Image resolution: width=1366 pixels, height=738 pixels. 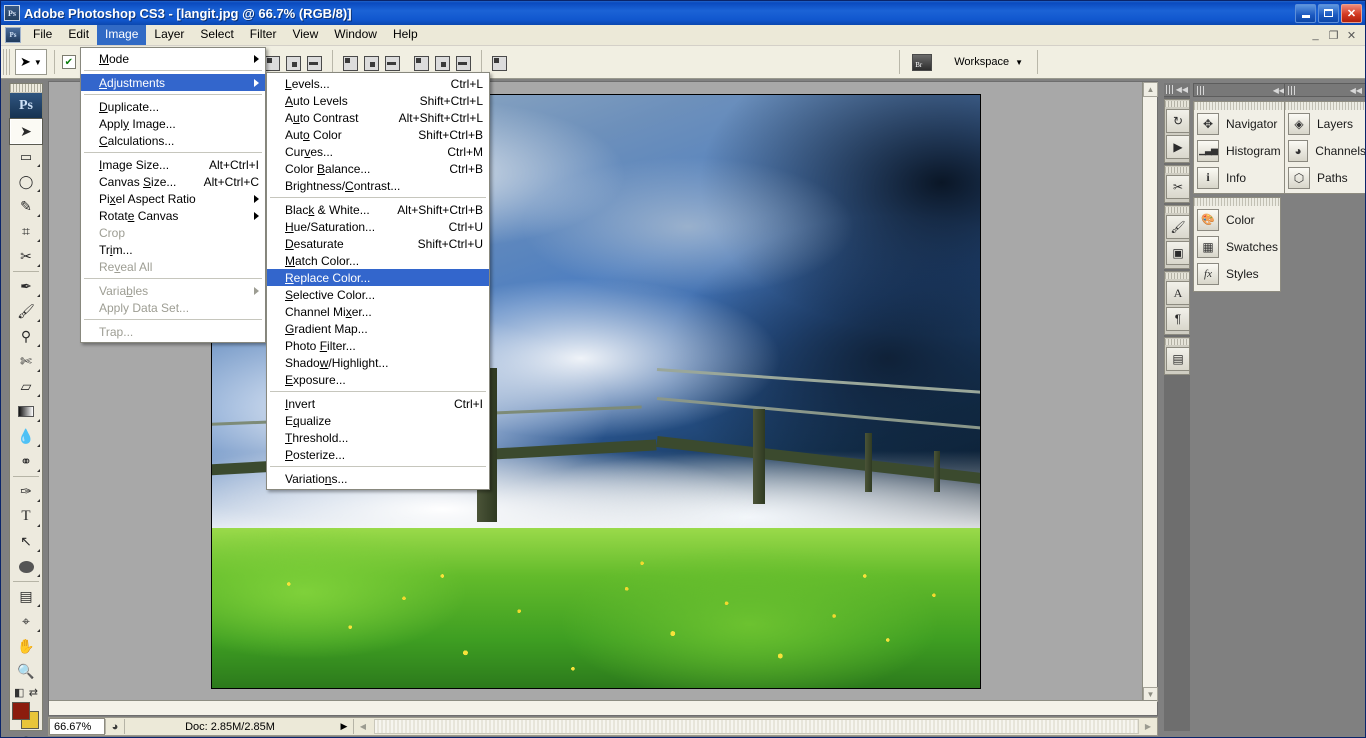 What do you see at coordinates (378, 83) in the screenshot?
I see `adjustments-menu-item-levels: Levels... Ctrl+L` at bounding box center [378, 83].